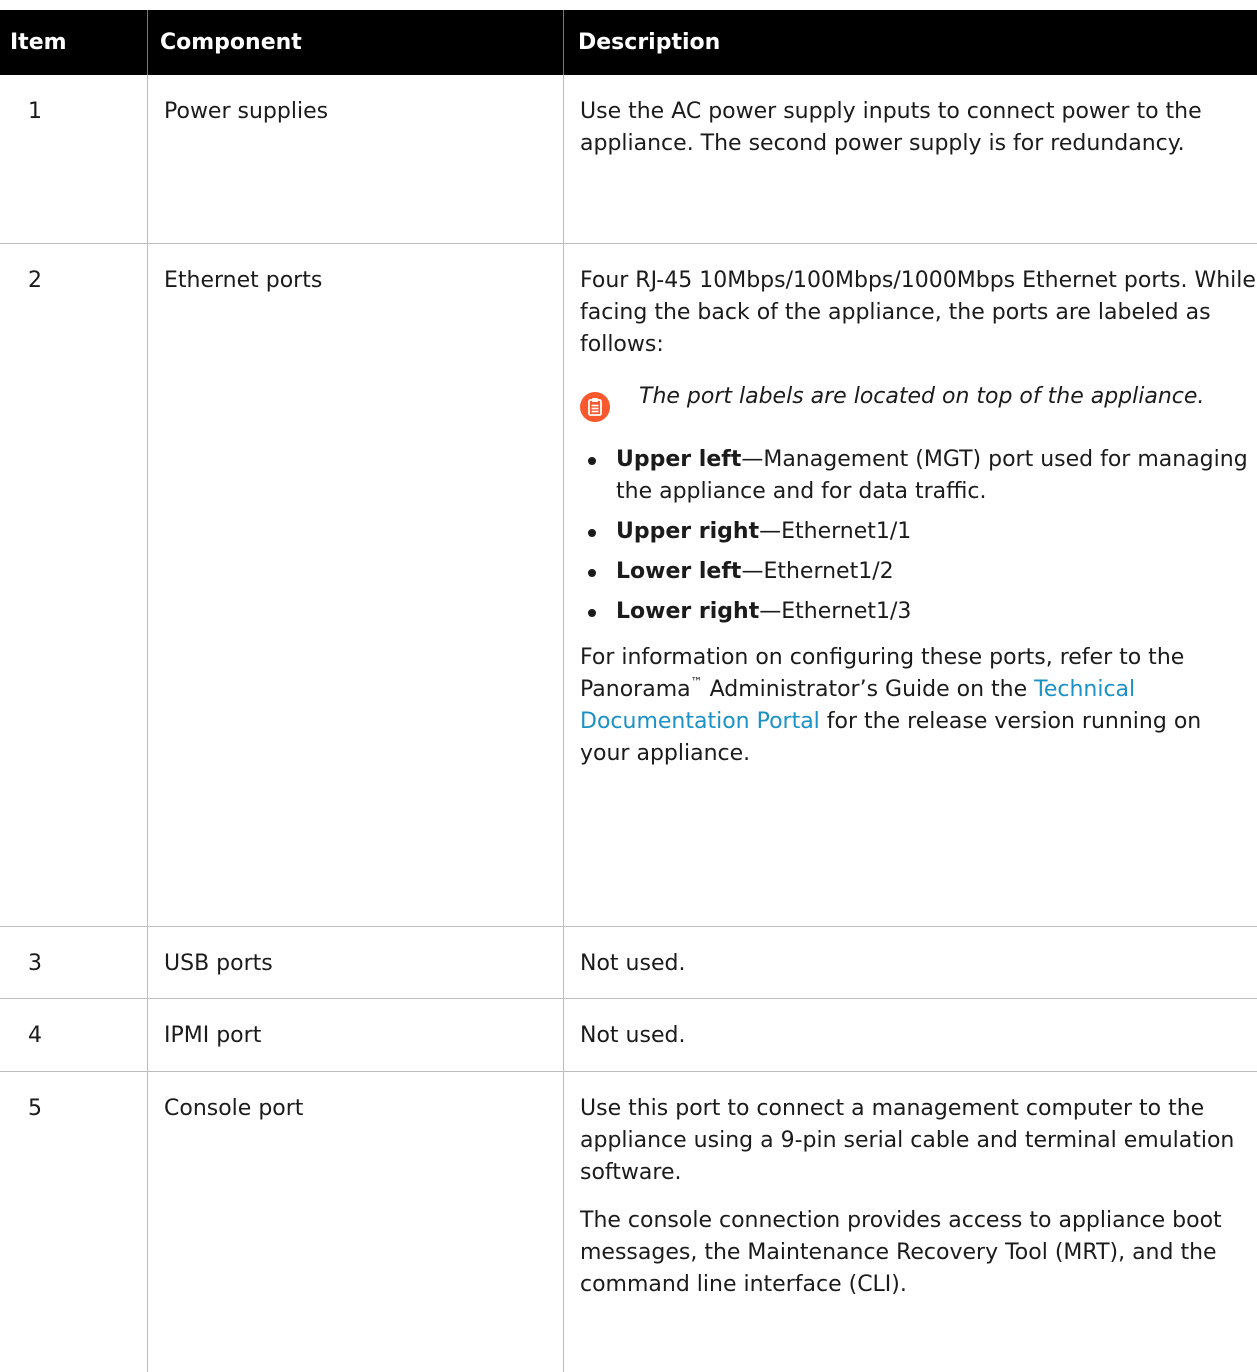 The height and width of the screenshot is (1372, 1257). What do you see at coordinates (74, 1035) in the screenshot?
I see `item-number: 4` at bounding box center [74, 1035].